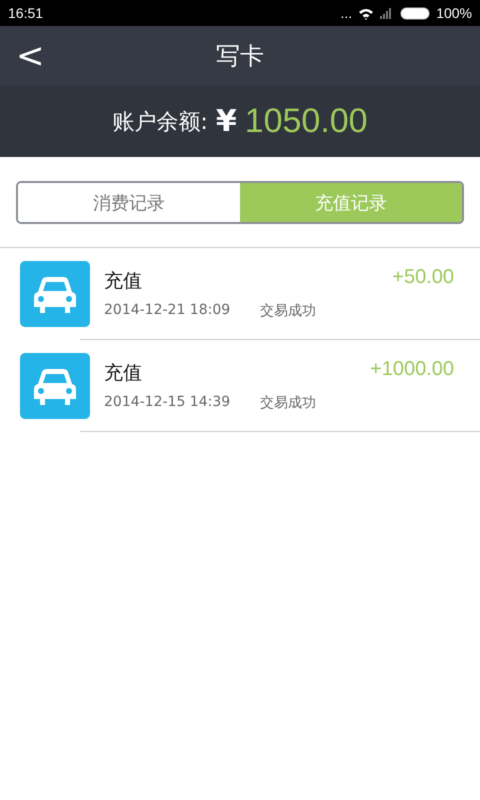 Image resolution: width=480 pixels, height=800 pixels. What do you see at coordinates (366, 13) in the screenshot?
I see `wifi-icon` at bounding box center [366, 13].